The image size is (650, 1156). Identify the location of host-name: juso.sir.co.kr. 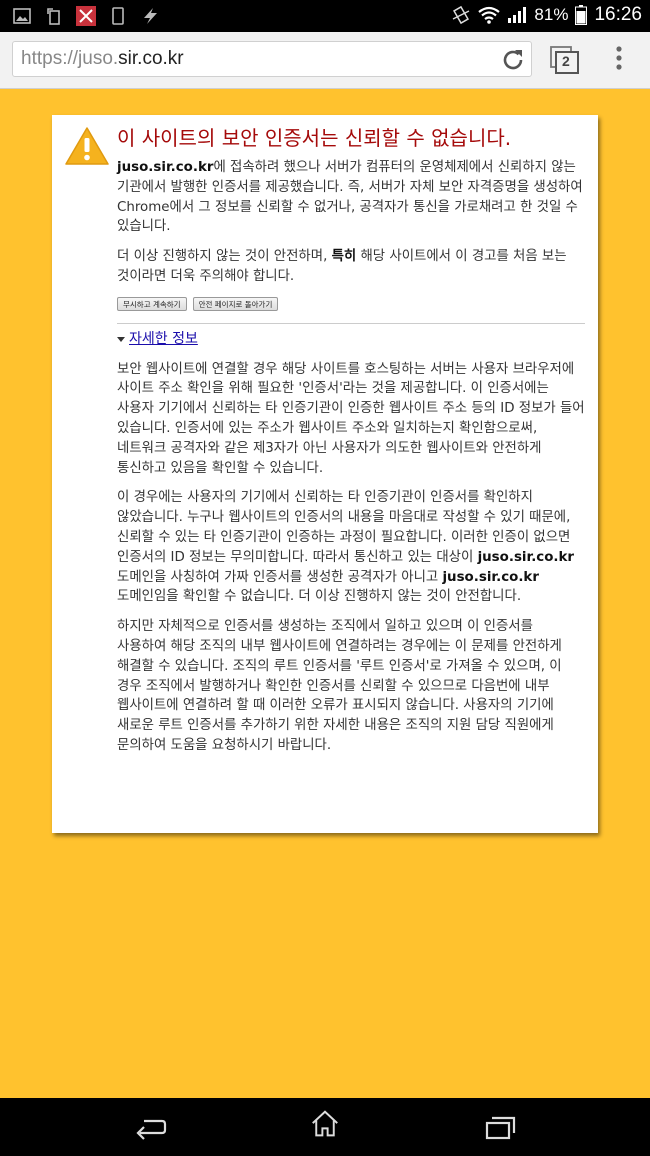
(165, 167).